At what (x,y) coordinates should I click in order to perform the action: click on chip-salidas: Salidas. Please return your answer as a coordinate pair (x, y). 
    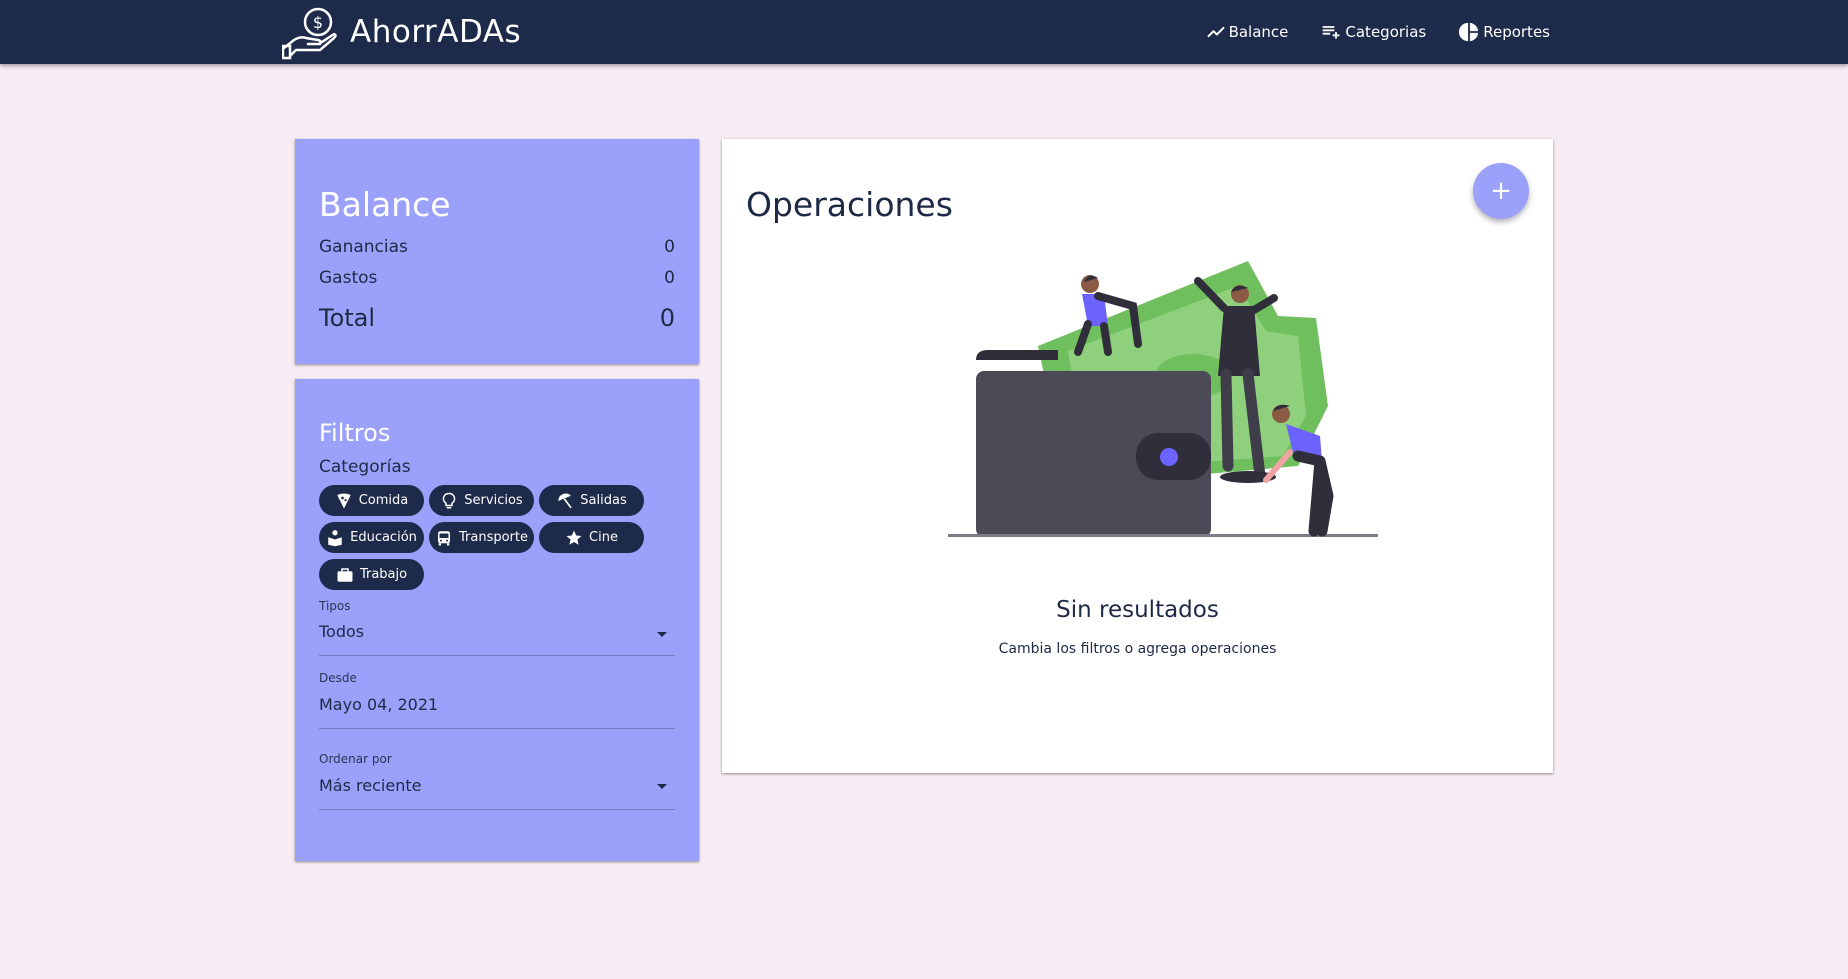
    Looking at the image, I should click on (591, 500).